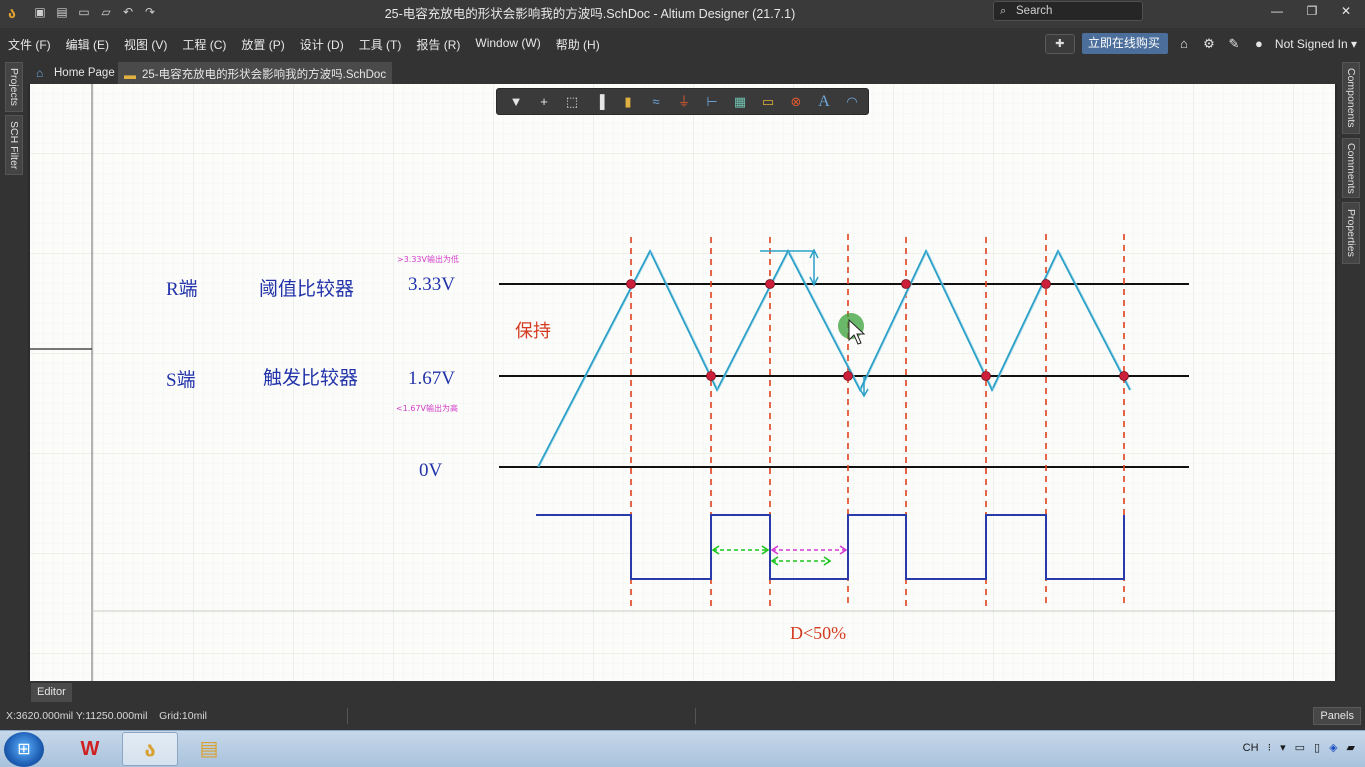  What do you see at coordinates (264, 75) in the screenshot?
I see `tab-schematic-doc-label: 25-电容充放电的形状会影响我的方波吗.SchDoc` at bounding box center [264, 75].